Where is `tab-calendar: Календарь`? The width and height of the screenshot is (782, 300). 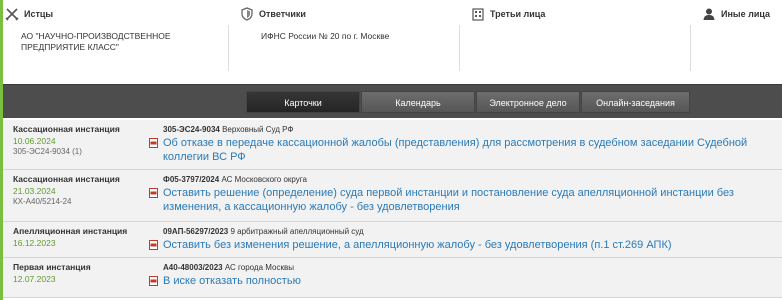 tab-calendar: Календарь is located at coordinates (418, 102).